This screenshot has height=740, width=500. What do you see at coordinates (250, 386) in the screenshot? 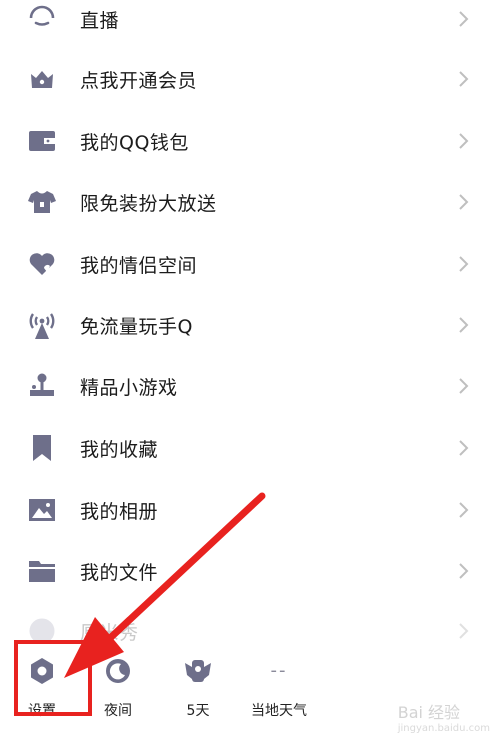
I see `menu-item-mini-games: 精品小游戏` at bounding box center [250, 386].